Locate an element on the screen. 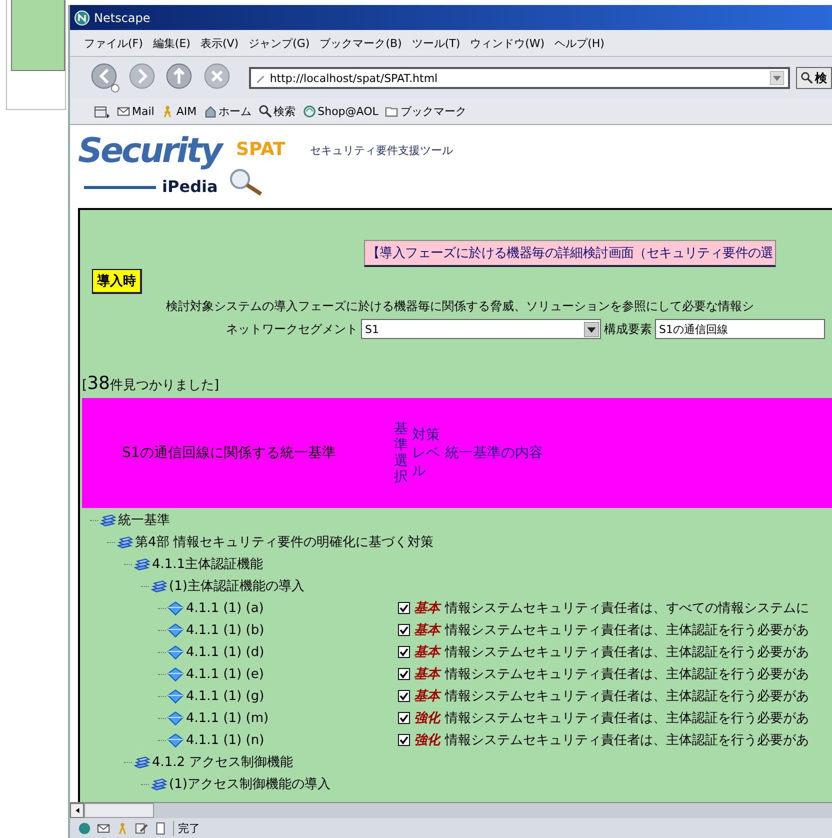  composer-icon is located at coordinates (141, 828).